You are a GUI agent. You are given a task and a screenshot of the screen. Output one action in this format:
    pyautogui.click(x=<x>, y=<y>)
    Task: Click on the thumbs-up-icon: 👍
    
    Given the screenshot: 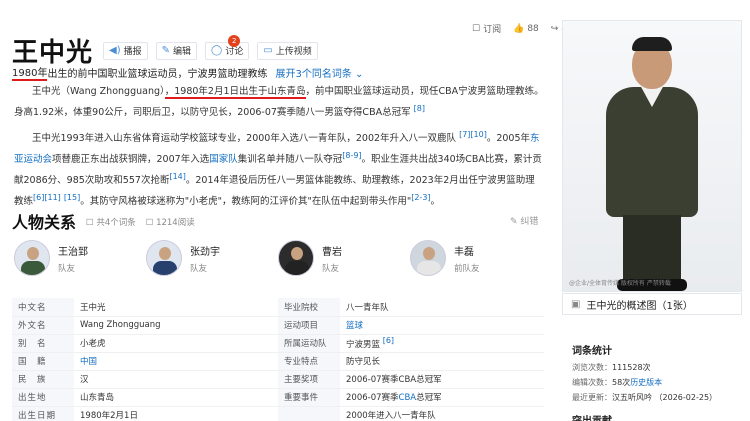 What is the action you would take?
    pyautogui.click(x=519, y=28)
    